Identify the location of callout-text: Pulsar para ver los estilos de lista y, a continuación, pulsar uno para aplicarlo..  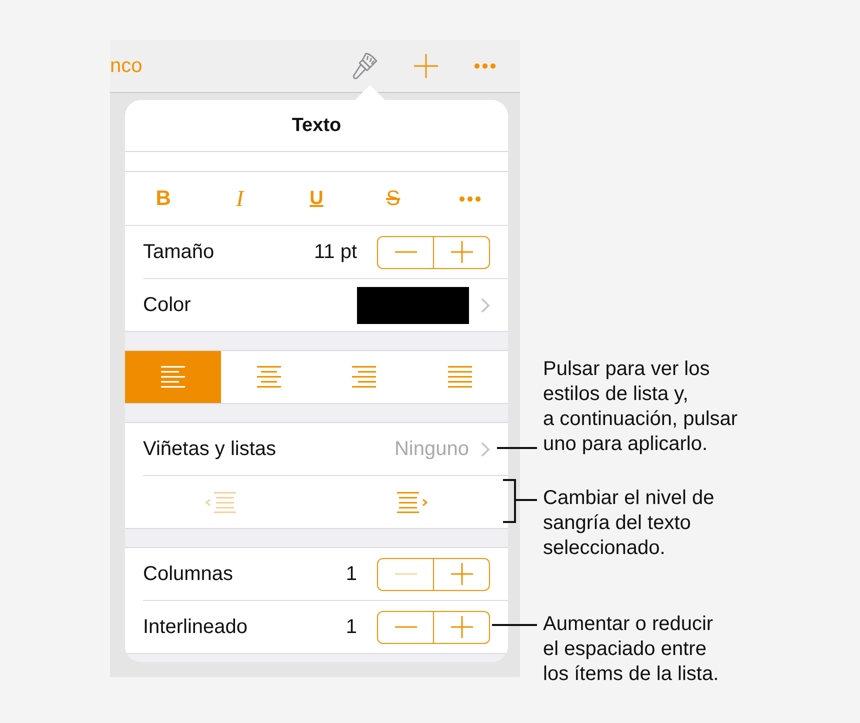
(640, 407).